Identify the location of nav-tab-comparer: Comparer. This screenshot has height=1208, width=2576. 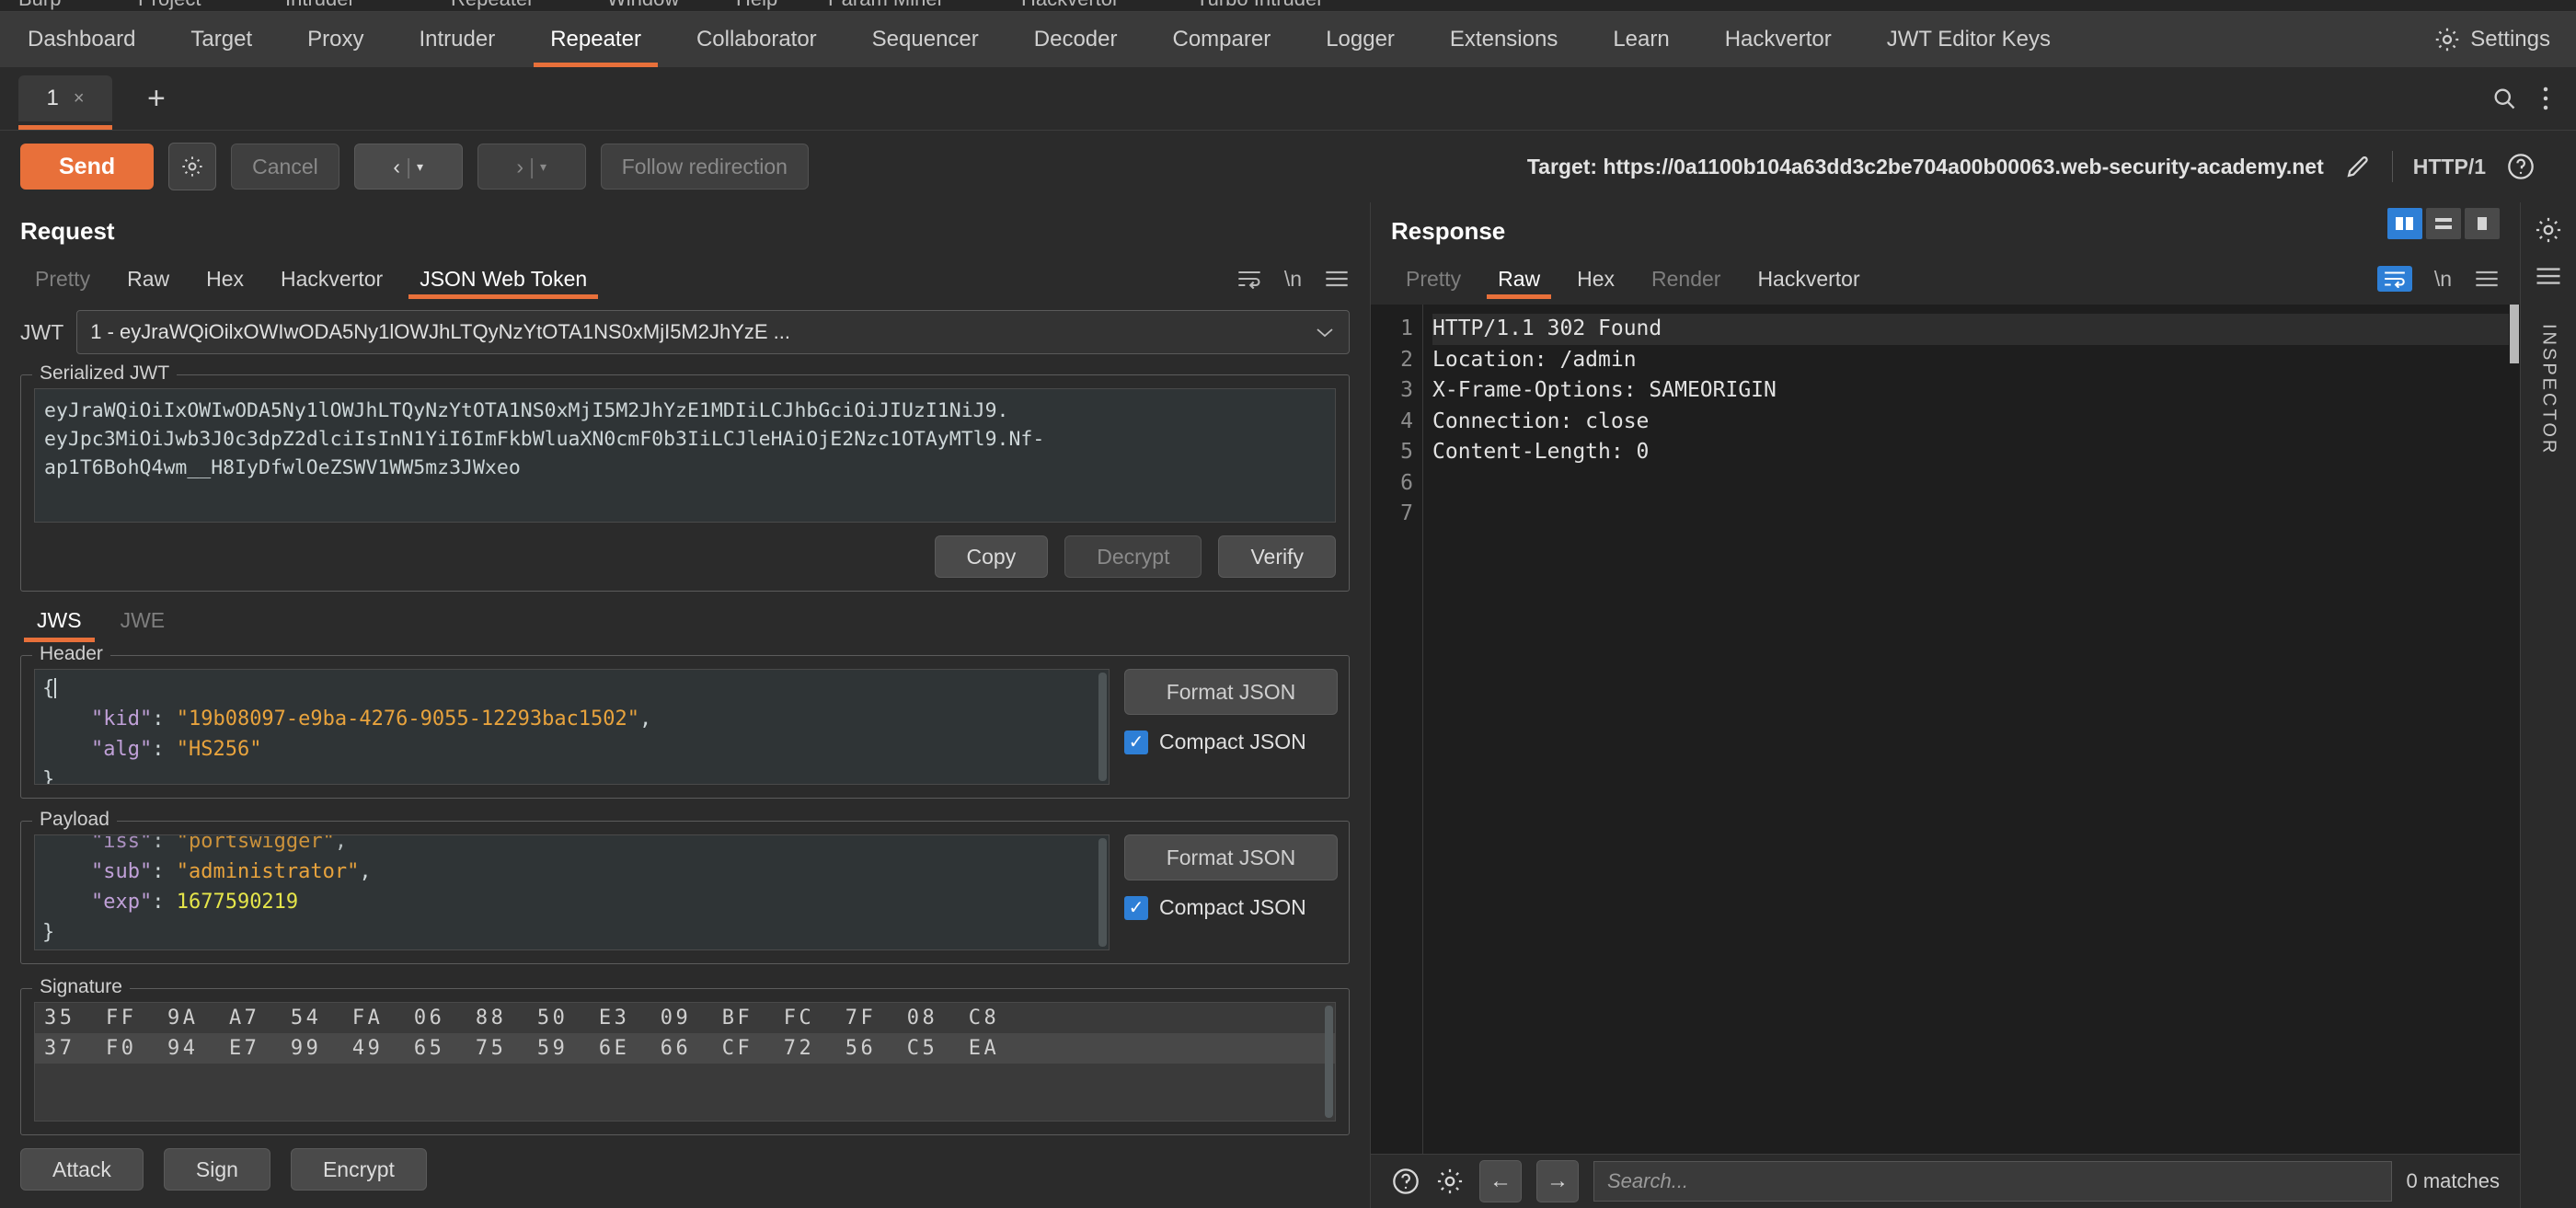
(1221, 39).